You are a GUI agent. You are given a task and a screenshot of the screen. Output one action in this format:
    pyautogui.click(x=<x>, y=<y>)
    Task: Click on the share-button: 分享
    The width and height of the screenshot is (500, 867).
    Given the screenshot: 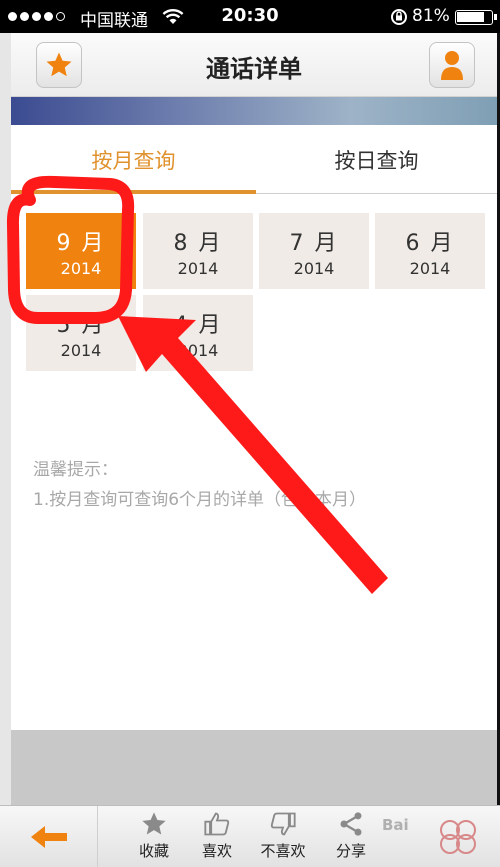 What is the action you would take?
    pyautogui.click(x=351, y=836)
    